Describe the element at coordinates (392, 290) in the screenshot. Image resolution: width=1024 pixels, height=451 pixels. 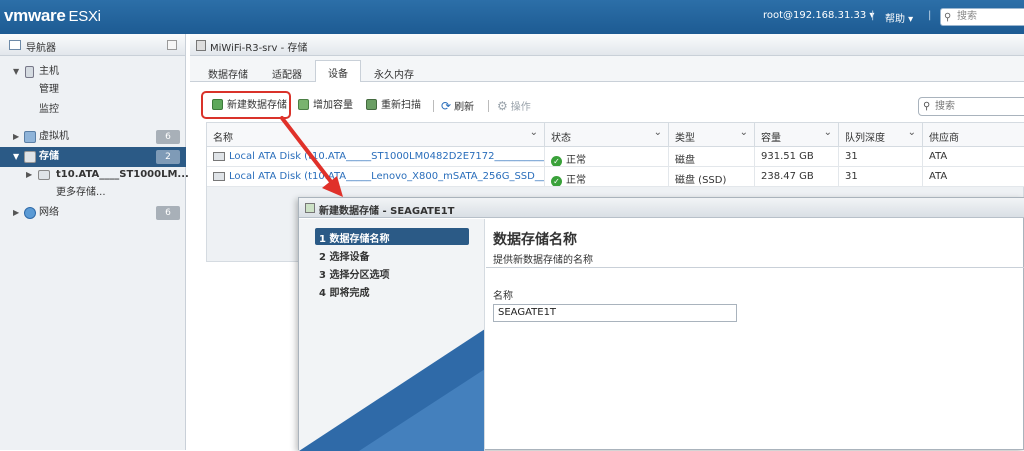
I see `wizard-step-4: 4 即将完成` at that location.